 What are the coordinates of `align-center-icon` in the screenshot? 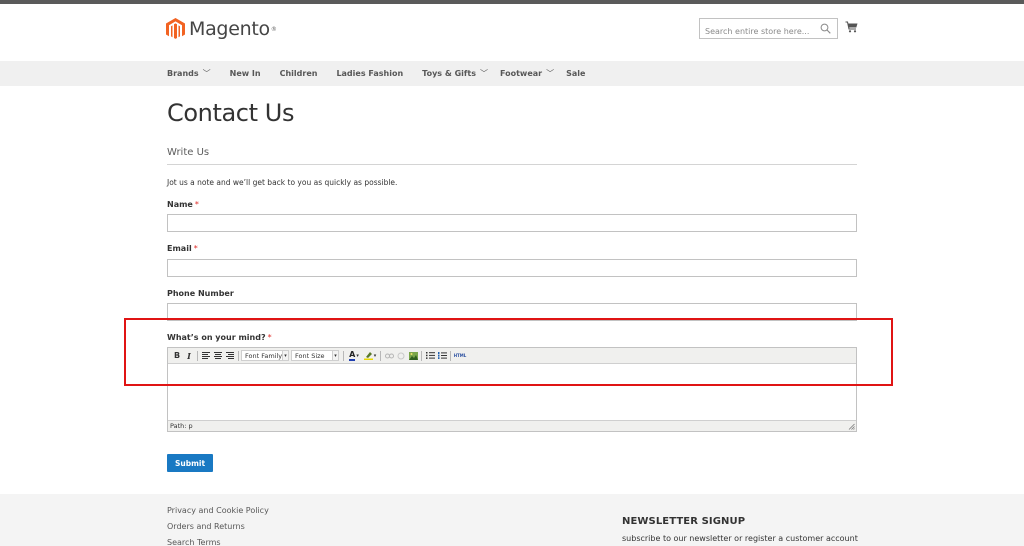 It's located at (218, 355).